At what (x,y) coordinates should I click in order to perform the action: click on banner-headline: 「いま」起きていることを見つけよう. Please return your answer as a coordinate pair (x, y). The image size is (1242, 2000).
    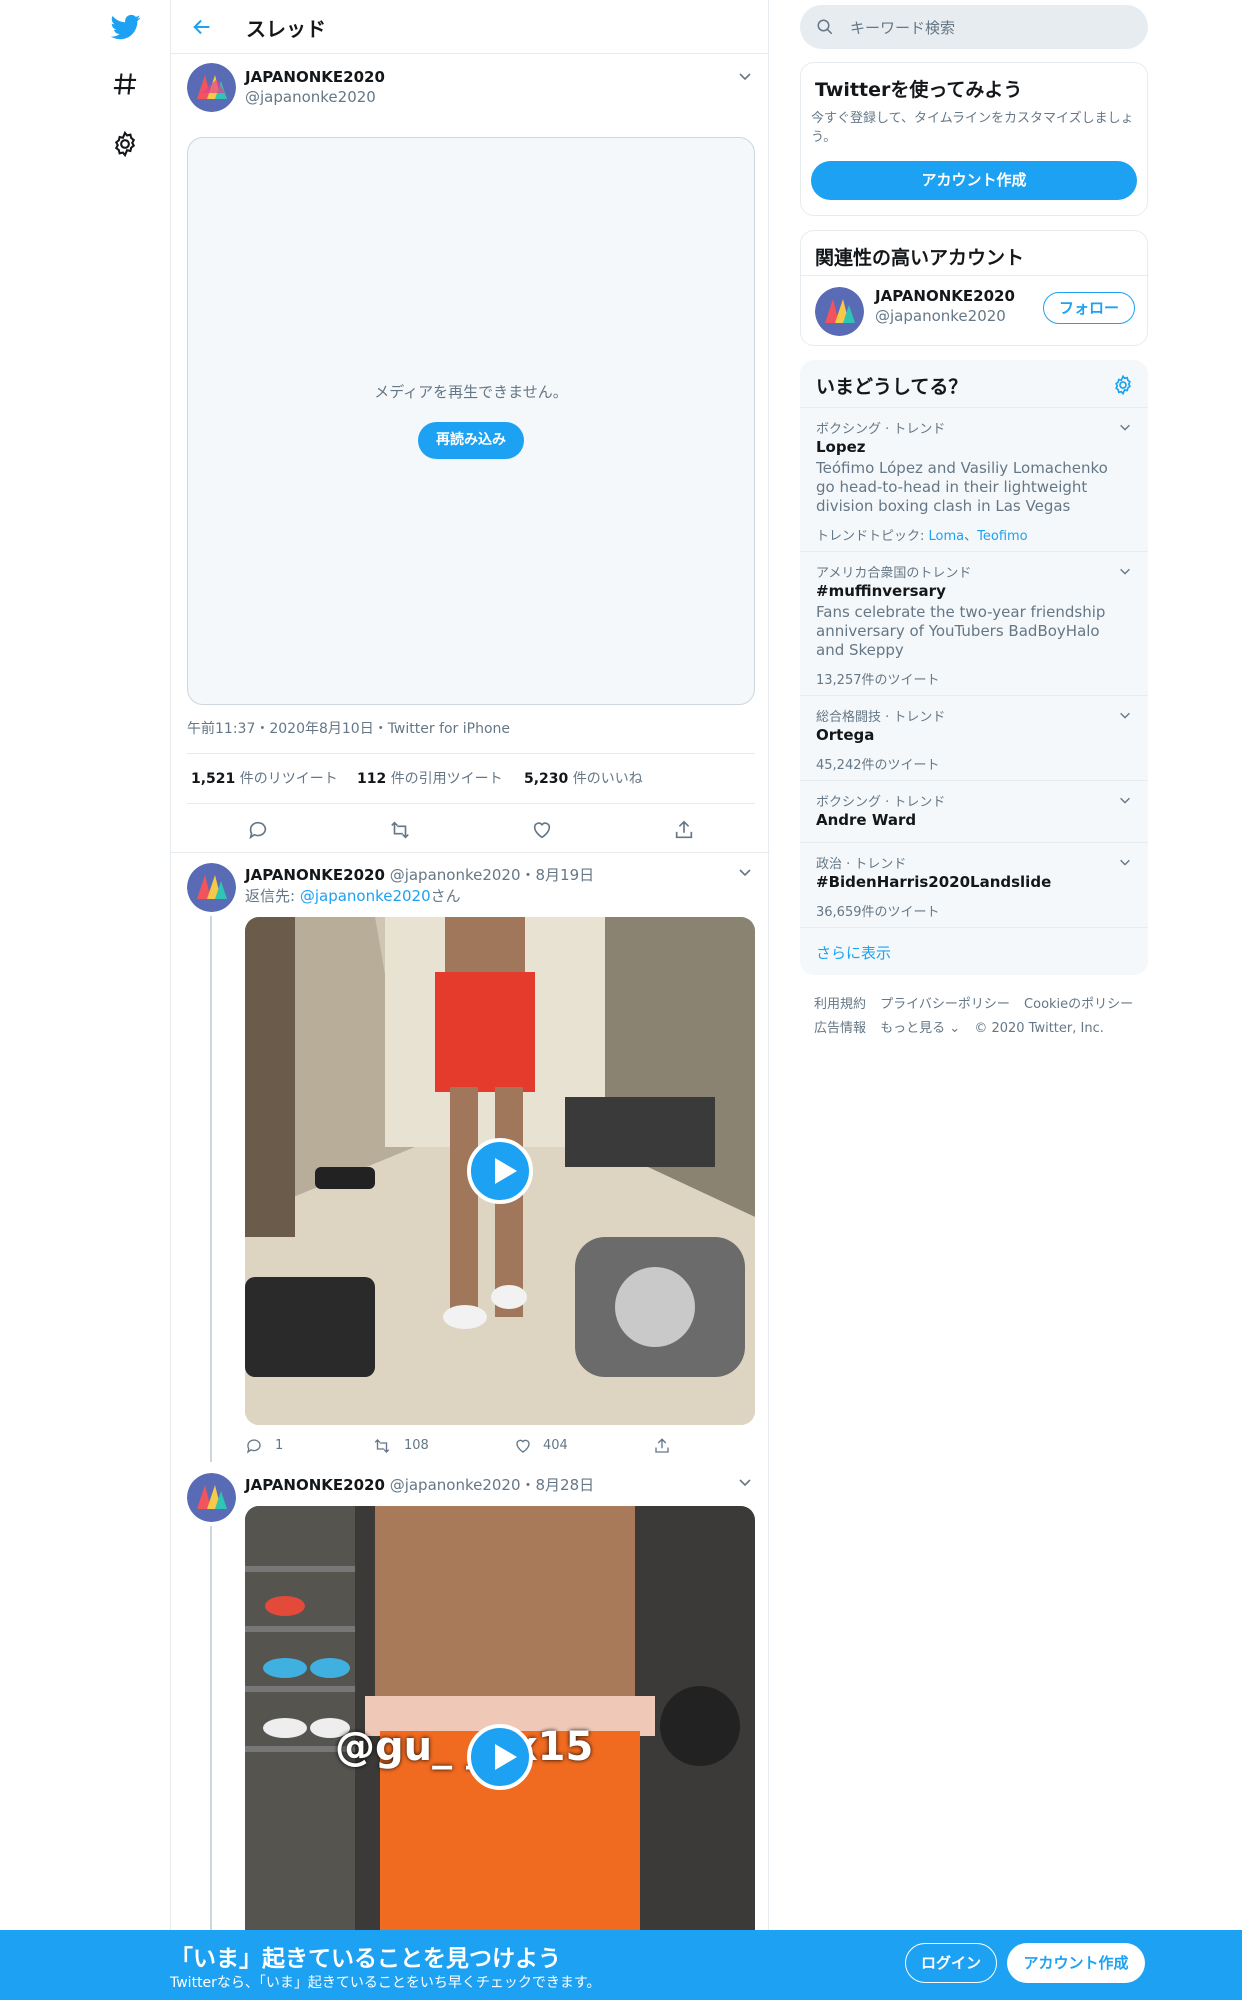
    Looking at the image, I should click on (365, 1959).